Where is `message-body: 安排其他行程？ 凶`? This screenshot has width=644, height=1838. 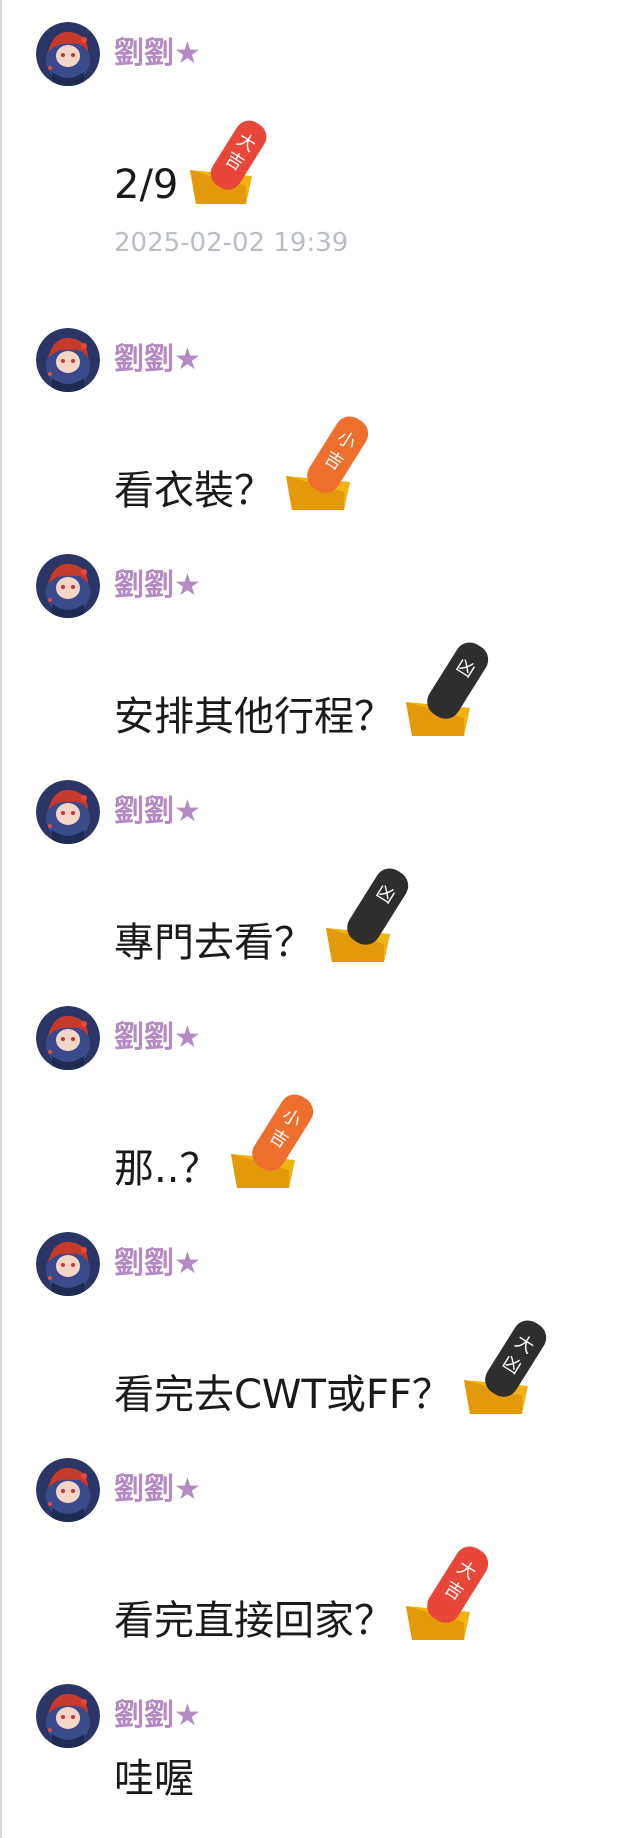
message-body: 安排其他行程？ 凶 is located at coordinates (306, 689).